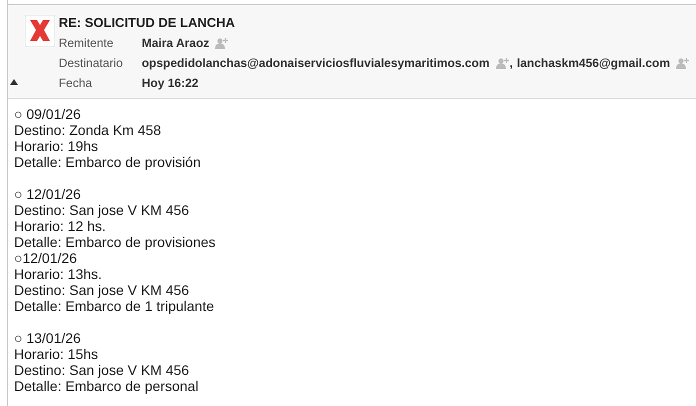  Describe the element at coordinates (114, 306) in the screenshot. I see `body-text-line: Detalle: Embarco de 1 tripulante` at that location.